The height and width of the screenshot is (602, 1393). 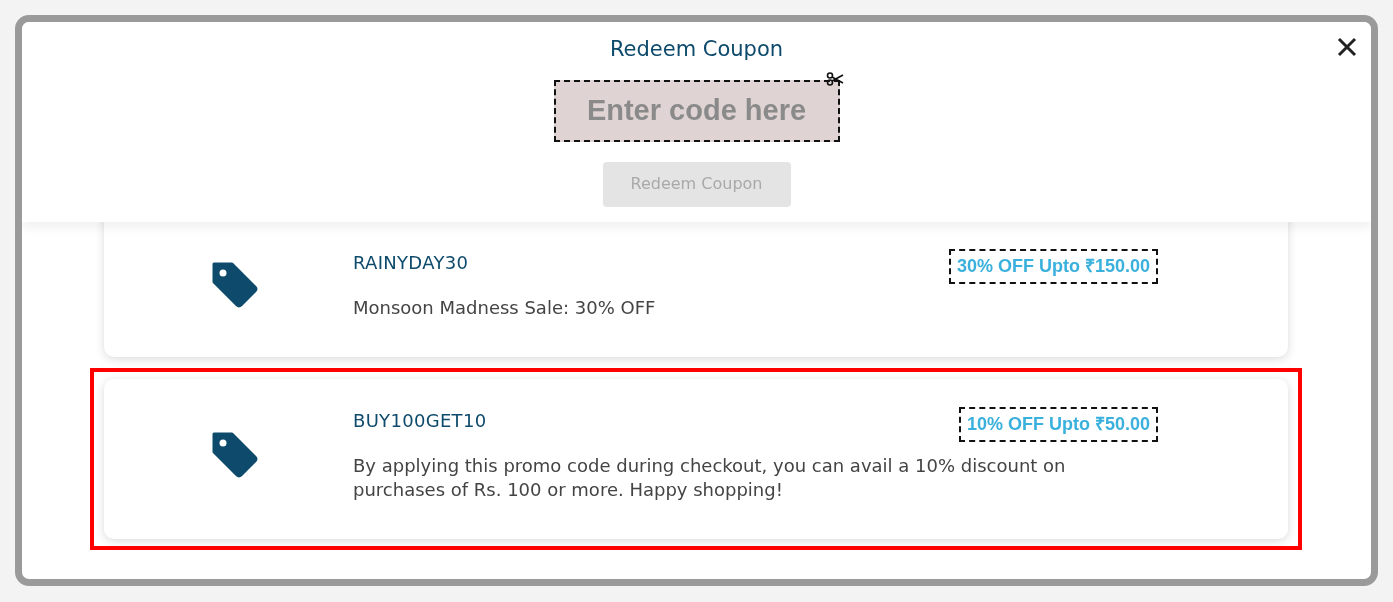 I want to click on coupon-code-field: Enter code here, so click(x=696, y=110).